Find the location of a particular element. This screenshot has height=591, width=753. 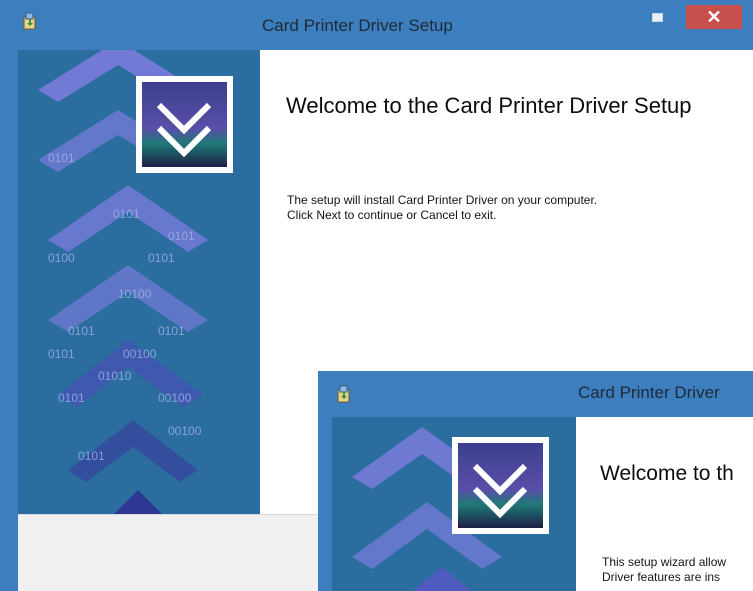

wizard-sidebar-banner is located at coordinates (454, 504).